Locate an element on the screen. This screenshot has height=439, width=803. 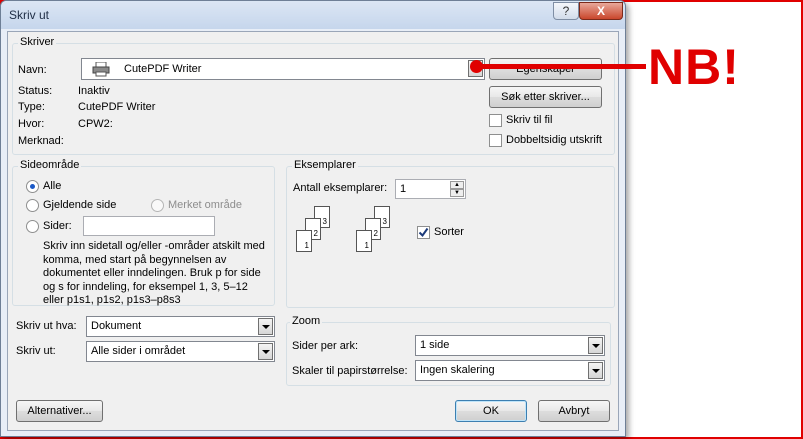
print-to-file-checkbox is located at coordinates (495, 120).